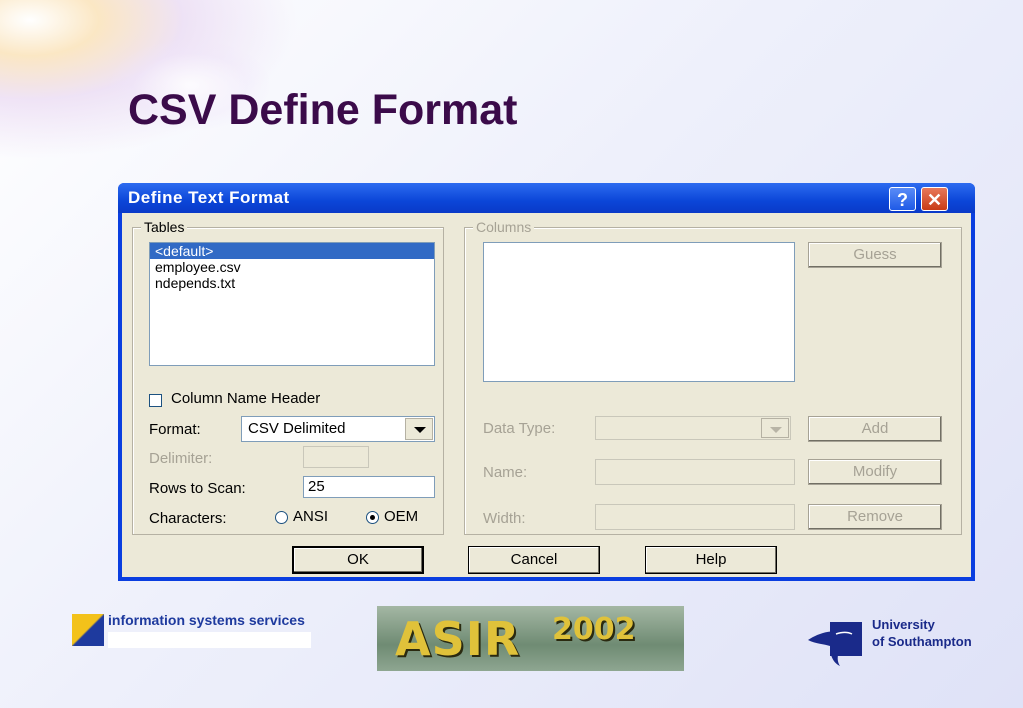  What do you see at coordinates (188, 518) in the screenshot?
I see `characters-label: Characters:` at bounding box center [188, 518].